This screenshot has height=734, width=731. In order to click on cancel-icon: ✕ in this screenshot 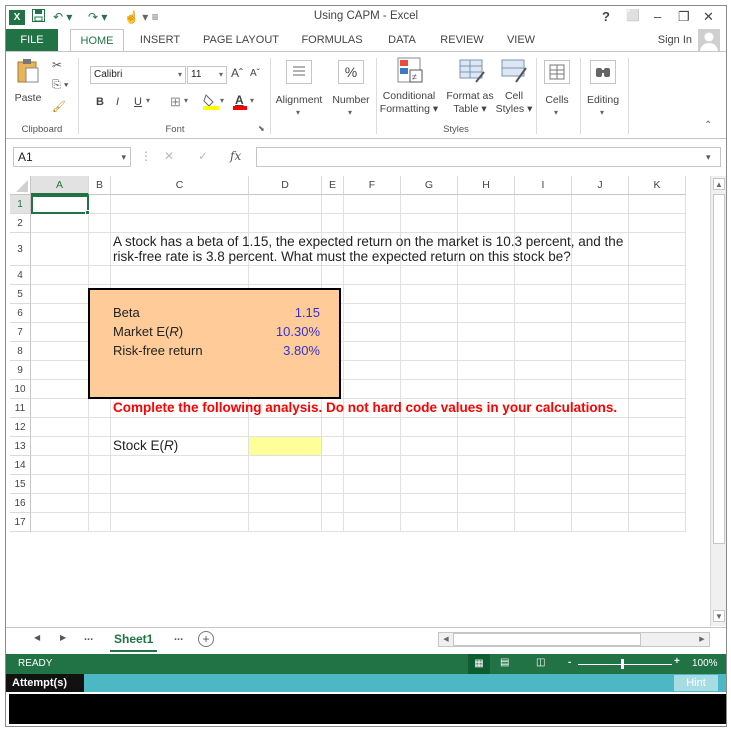, I will do `click(169, 156)`.